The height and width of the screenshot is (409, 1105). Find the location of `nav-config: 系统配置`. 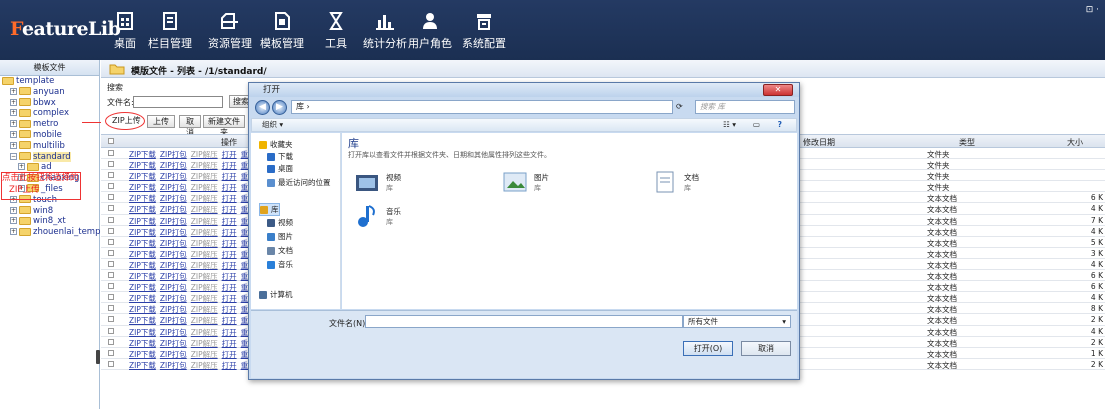

nav-config: 系统配置 is located at coordinates (484, 29).